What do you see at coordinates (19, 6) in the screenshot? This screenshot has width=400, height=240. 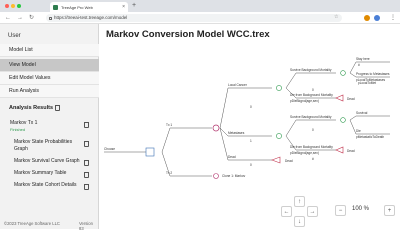 I see `window-maximize-button` at bounding box center [19, 6].